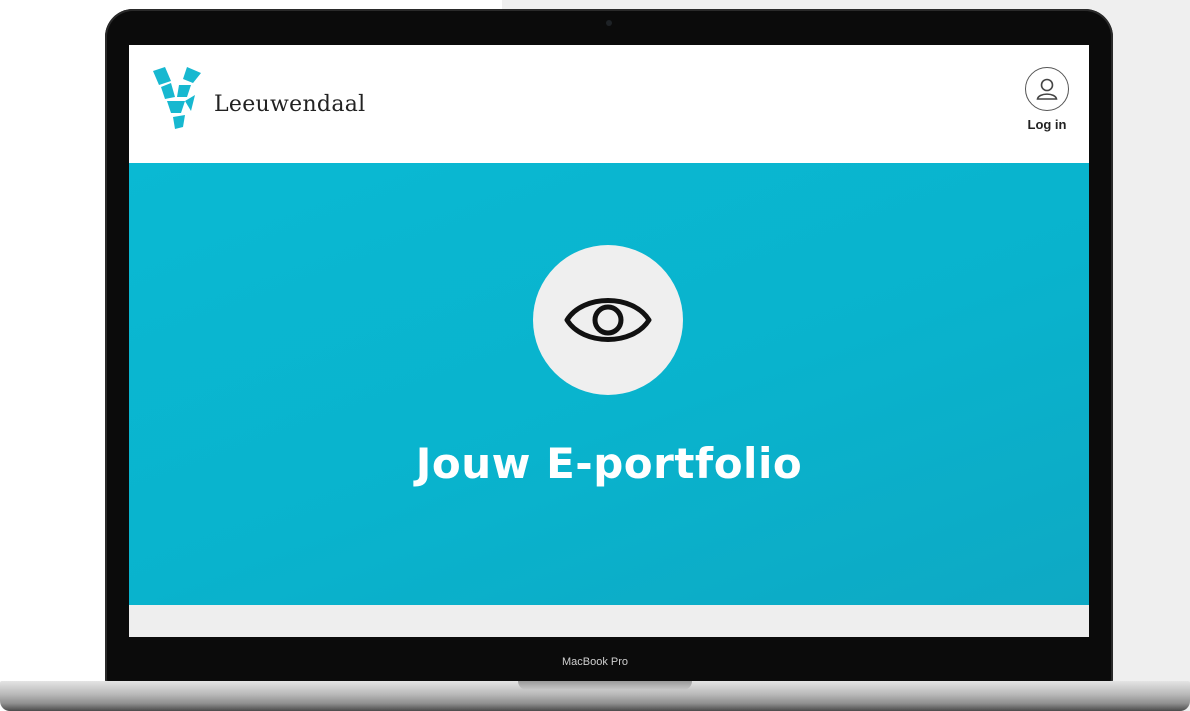 This screenshot has height=711, width=1190. Describe the element at coordinates (1047, 124) in the screenshot. I see `login-label: Log in` at that location.